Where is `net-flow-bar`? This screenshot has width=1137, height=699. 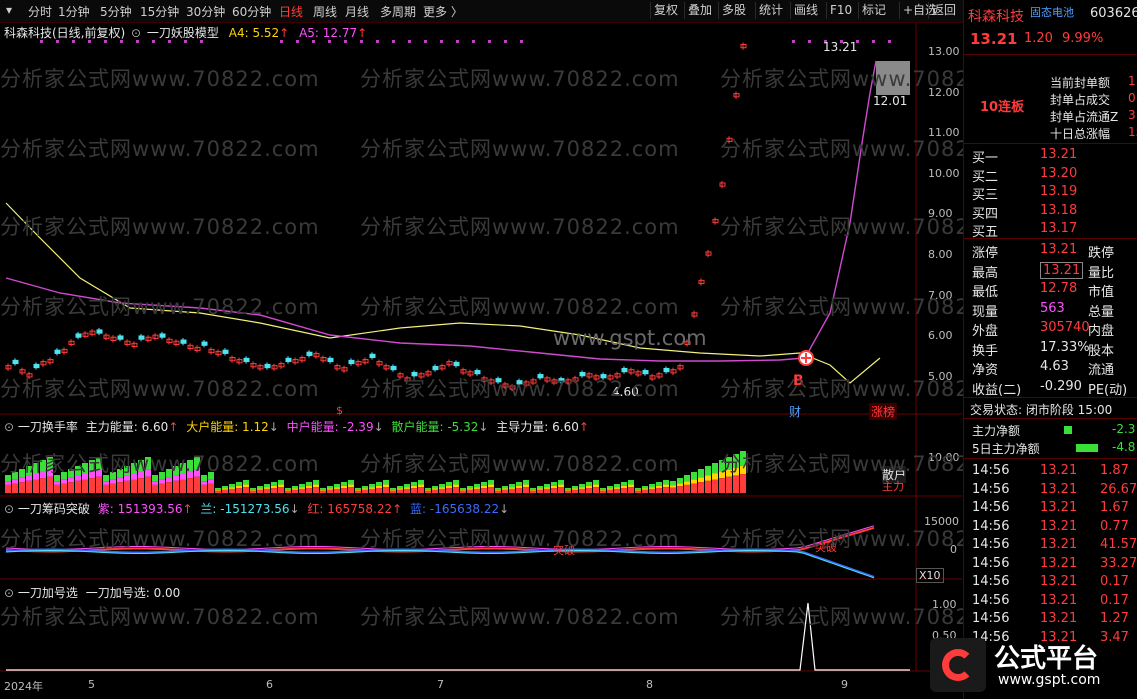 net-flow-bar is located at coordinates (1068, 430).